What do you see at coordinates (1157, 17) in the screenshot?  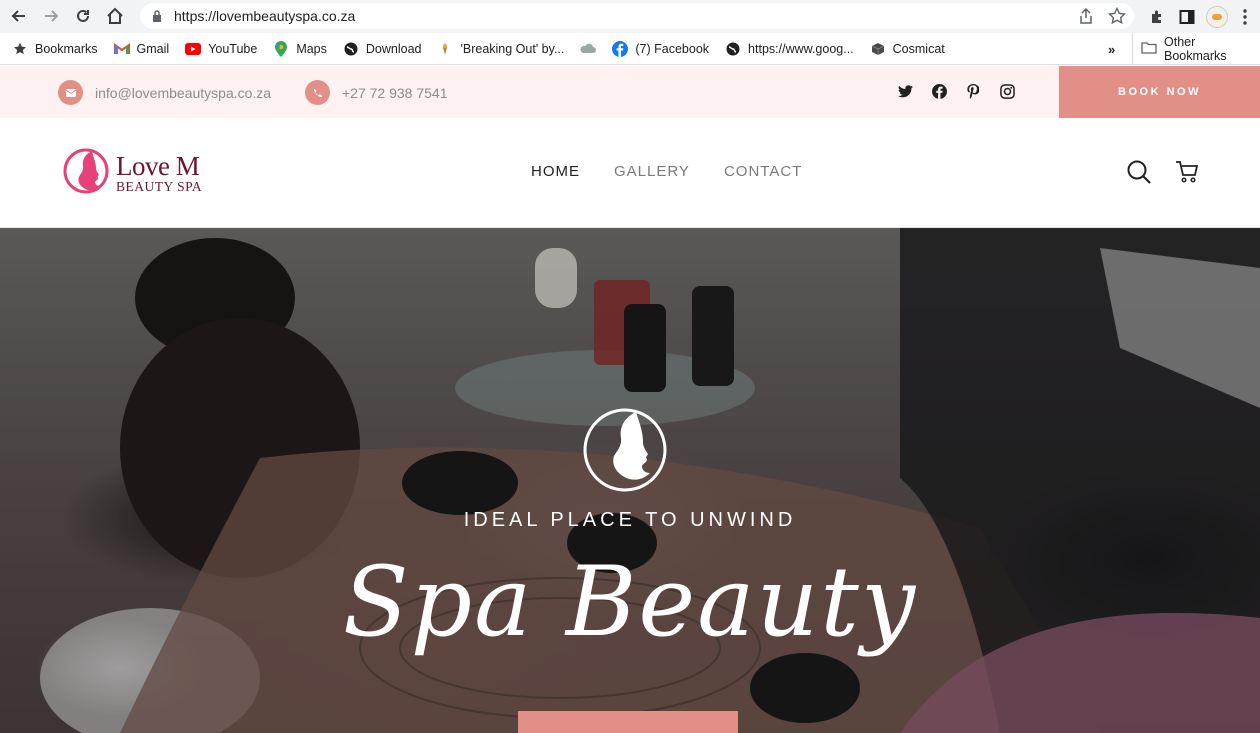 I see `extensions-icon` at bounding box center [1157, 17].